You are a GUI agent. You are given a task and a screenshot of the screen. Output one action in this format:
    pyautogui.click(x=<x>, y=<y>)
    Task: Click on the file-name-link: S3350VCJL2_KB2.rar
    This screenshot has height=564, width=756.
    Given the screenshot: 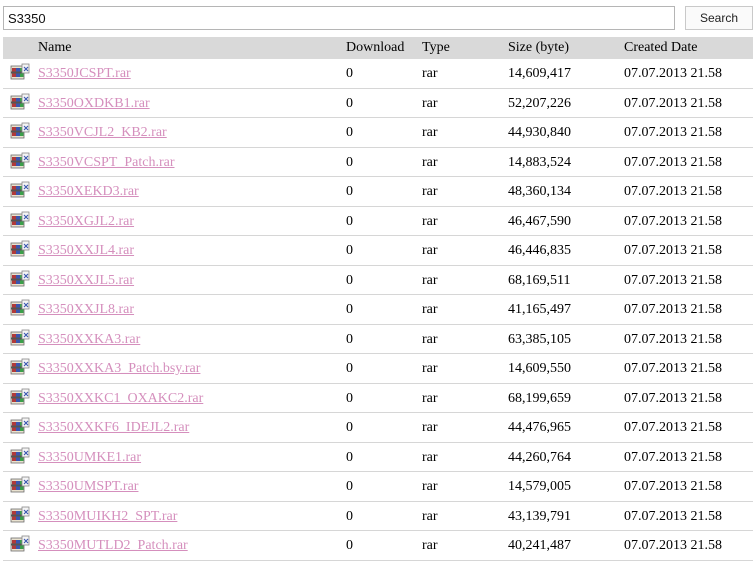 What is the action you would take?
    pyautogui.click(x=102, y=132)
    